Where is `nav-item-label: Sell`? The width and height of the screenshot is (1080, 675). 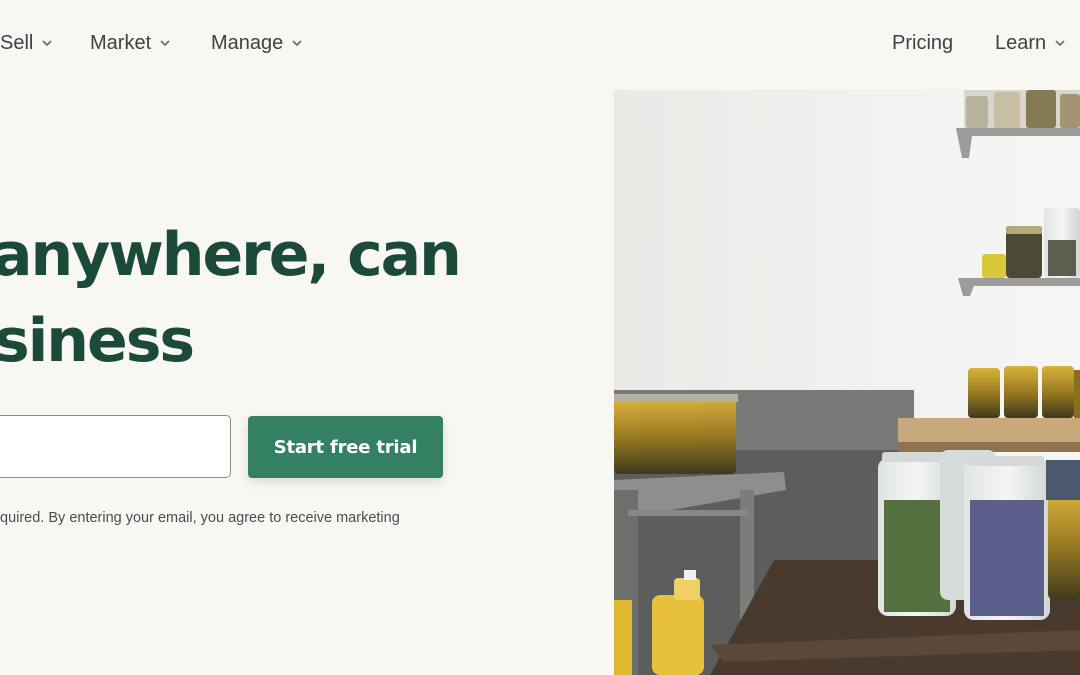 nav-item-label: Sell is located at coordinates (17, 42).